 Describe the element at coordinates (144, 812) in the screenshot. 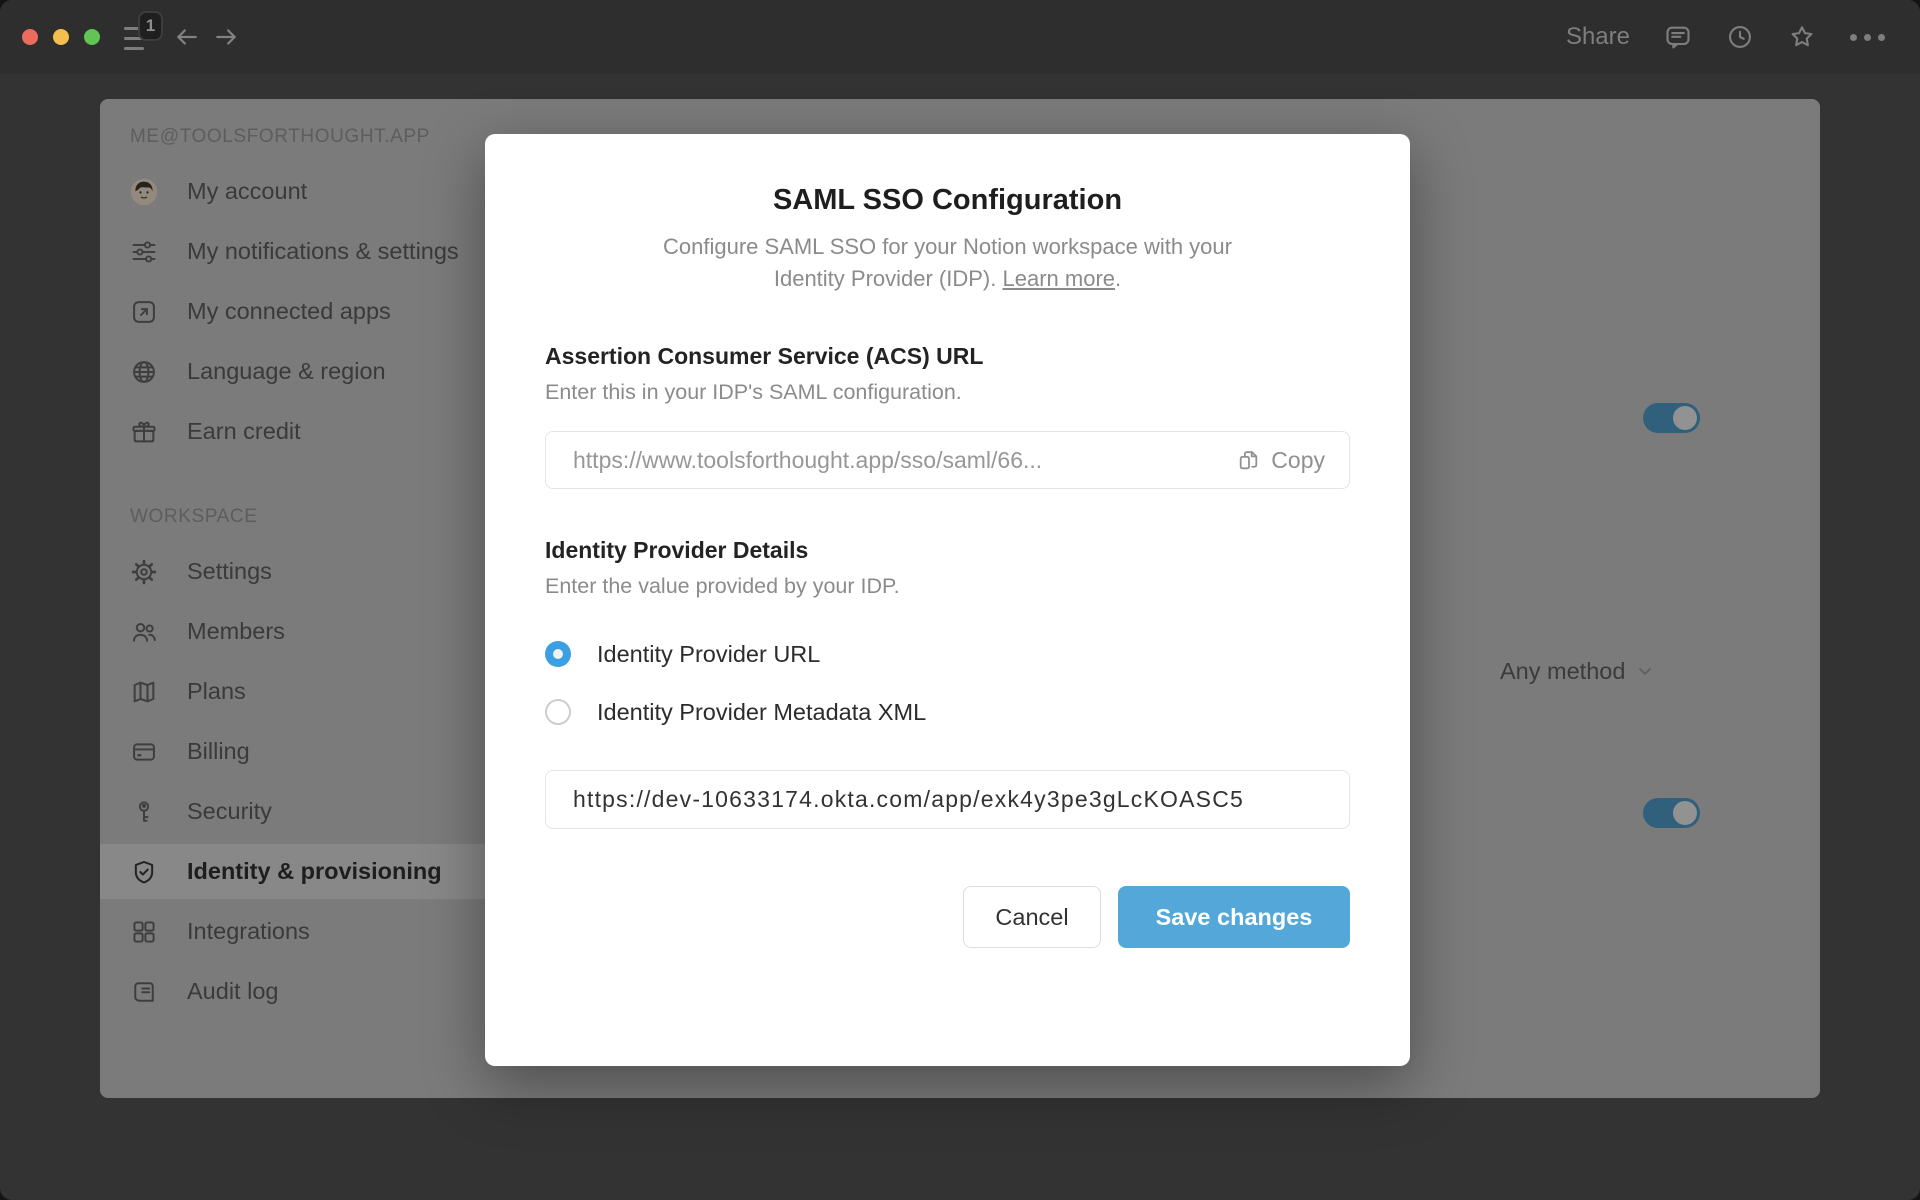

I see `key-icon` at that location.